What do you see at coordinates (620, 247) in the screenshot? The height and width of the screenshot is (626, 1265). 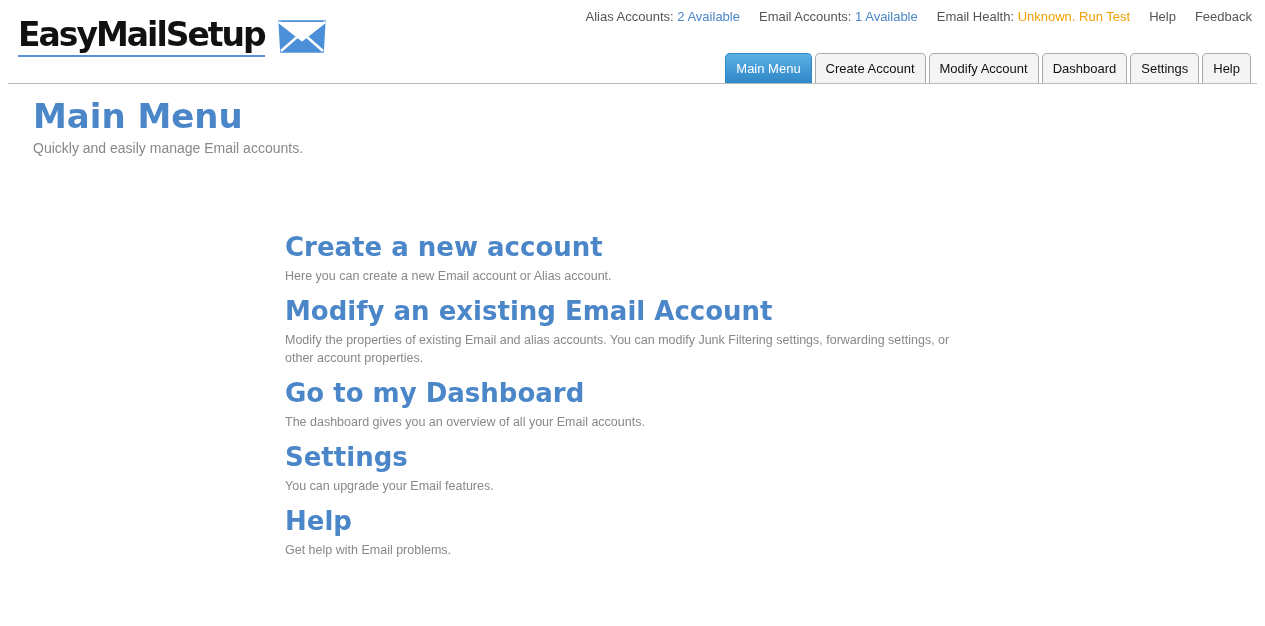 I see `menu-link: Create a new account` at bounding box center [620, 247].